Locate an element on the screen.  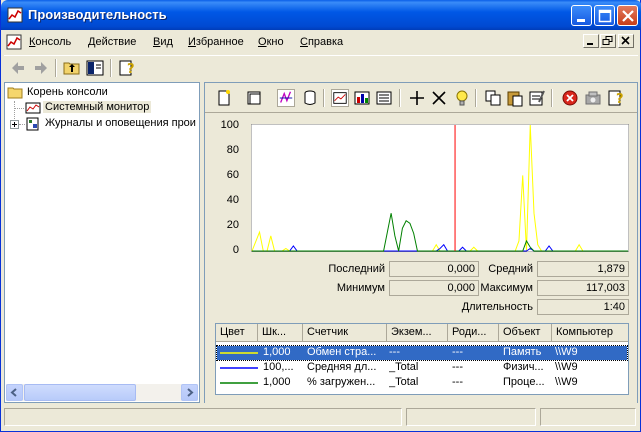
view-current-activity-icon is located at coordinates (286, 98).